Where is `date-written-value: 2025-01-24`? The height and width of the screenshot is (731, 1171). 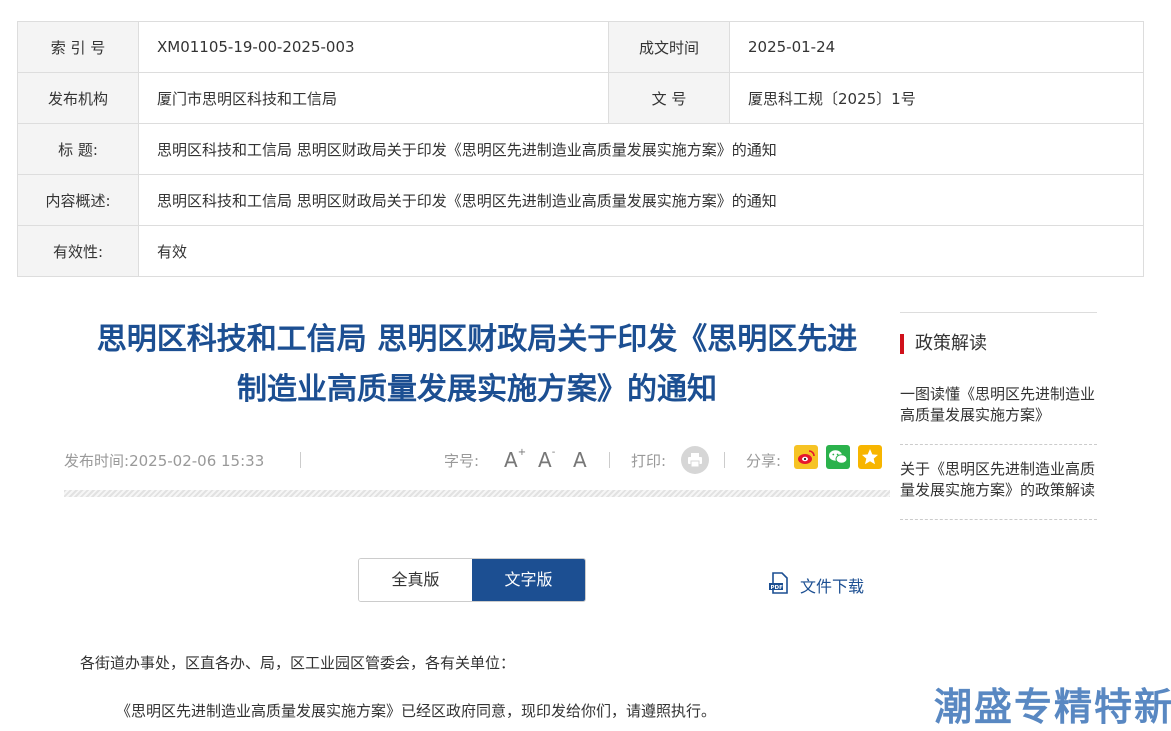 date-written-value: 2025-01-24 is located at coordinates (936, 47).